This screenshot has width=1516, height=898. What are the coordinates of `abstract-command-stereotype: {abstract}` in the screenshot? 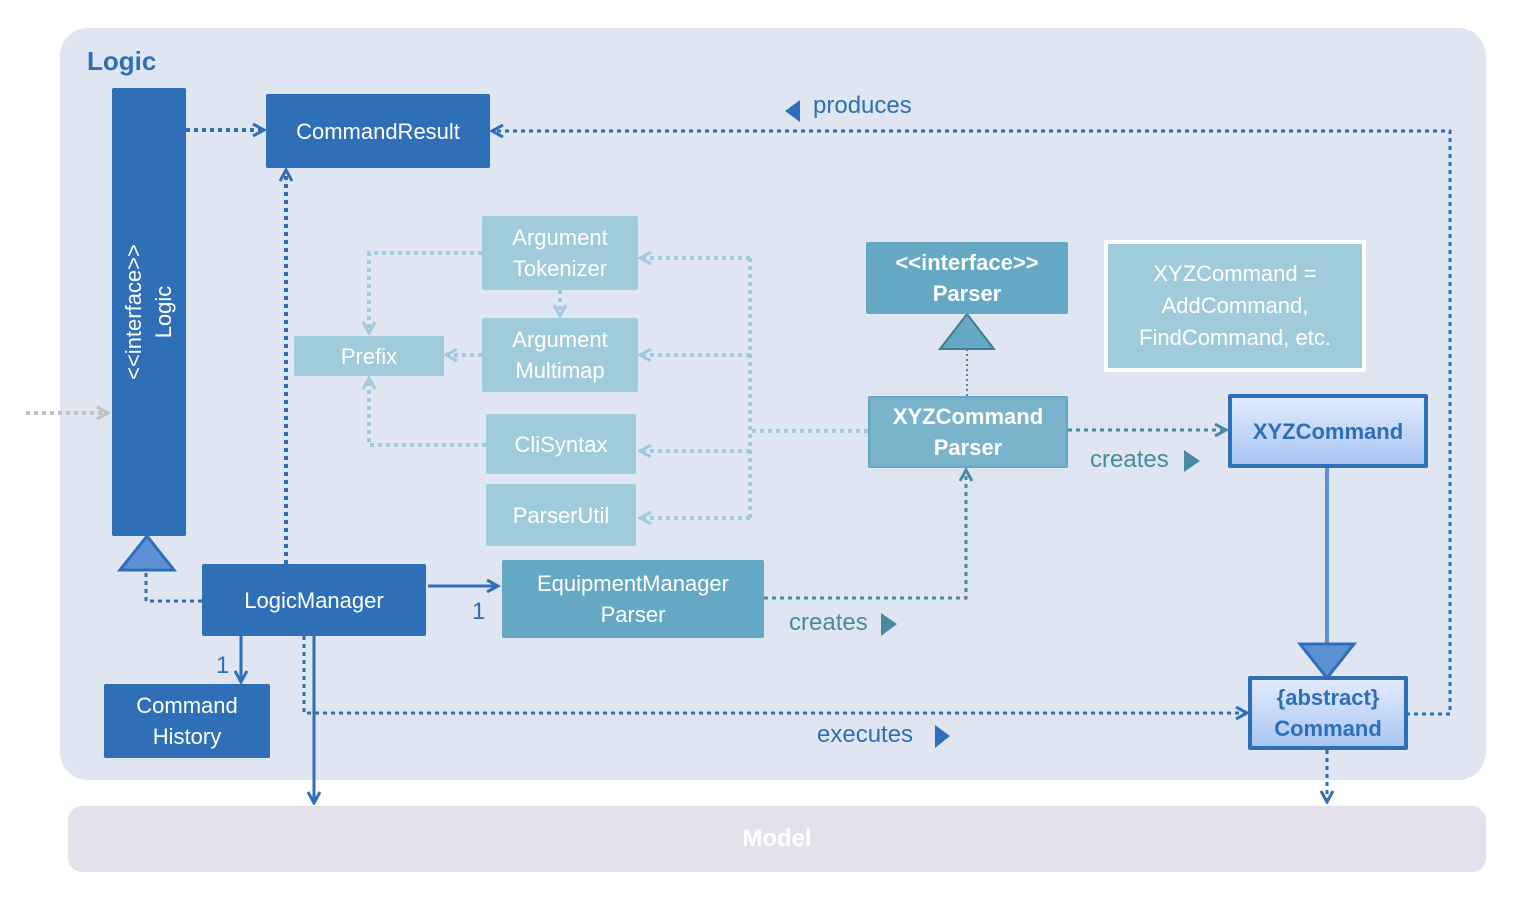 It's located at (1328, 697).